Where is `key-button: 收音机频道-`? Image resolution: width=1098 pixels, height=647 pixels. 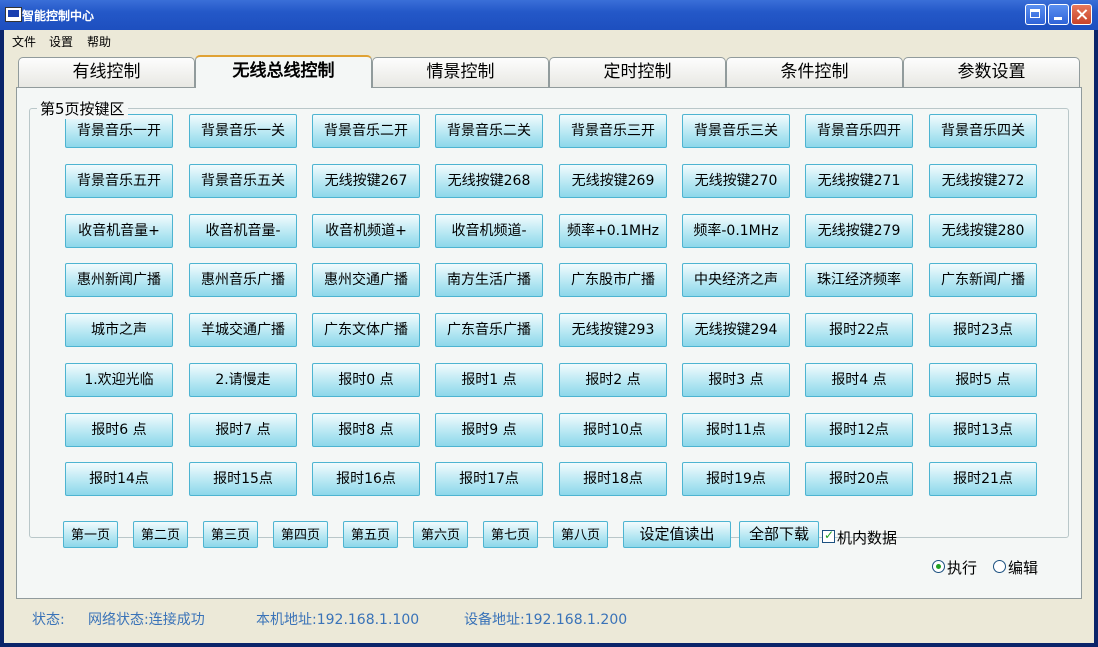 key-button: 收音机频道- is located at coordinates (489, 231).